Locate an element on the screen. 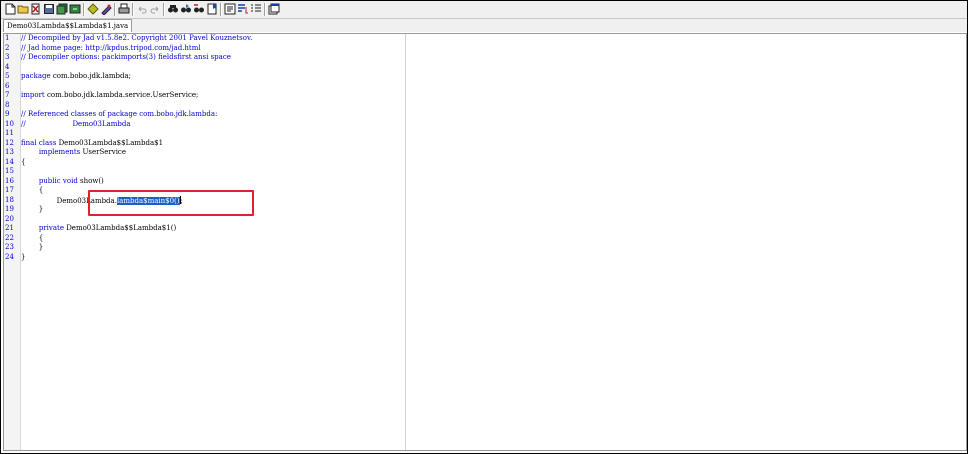 The height and width of the screenshot is (454, 968). line-number: 17 is located at coordinates (9, 190).